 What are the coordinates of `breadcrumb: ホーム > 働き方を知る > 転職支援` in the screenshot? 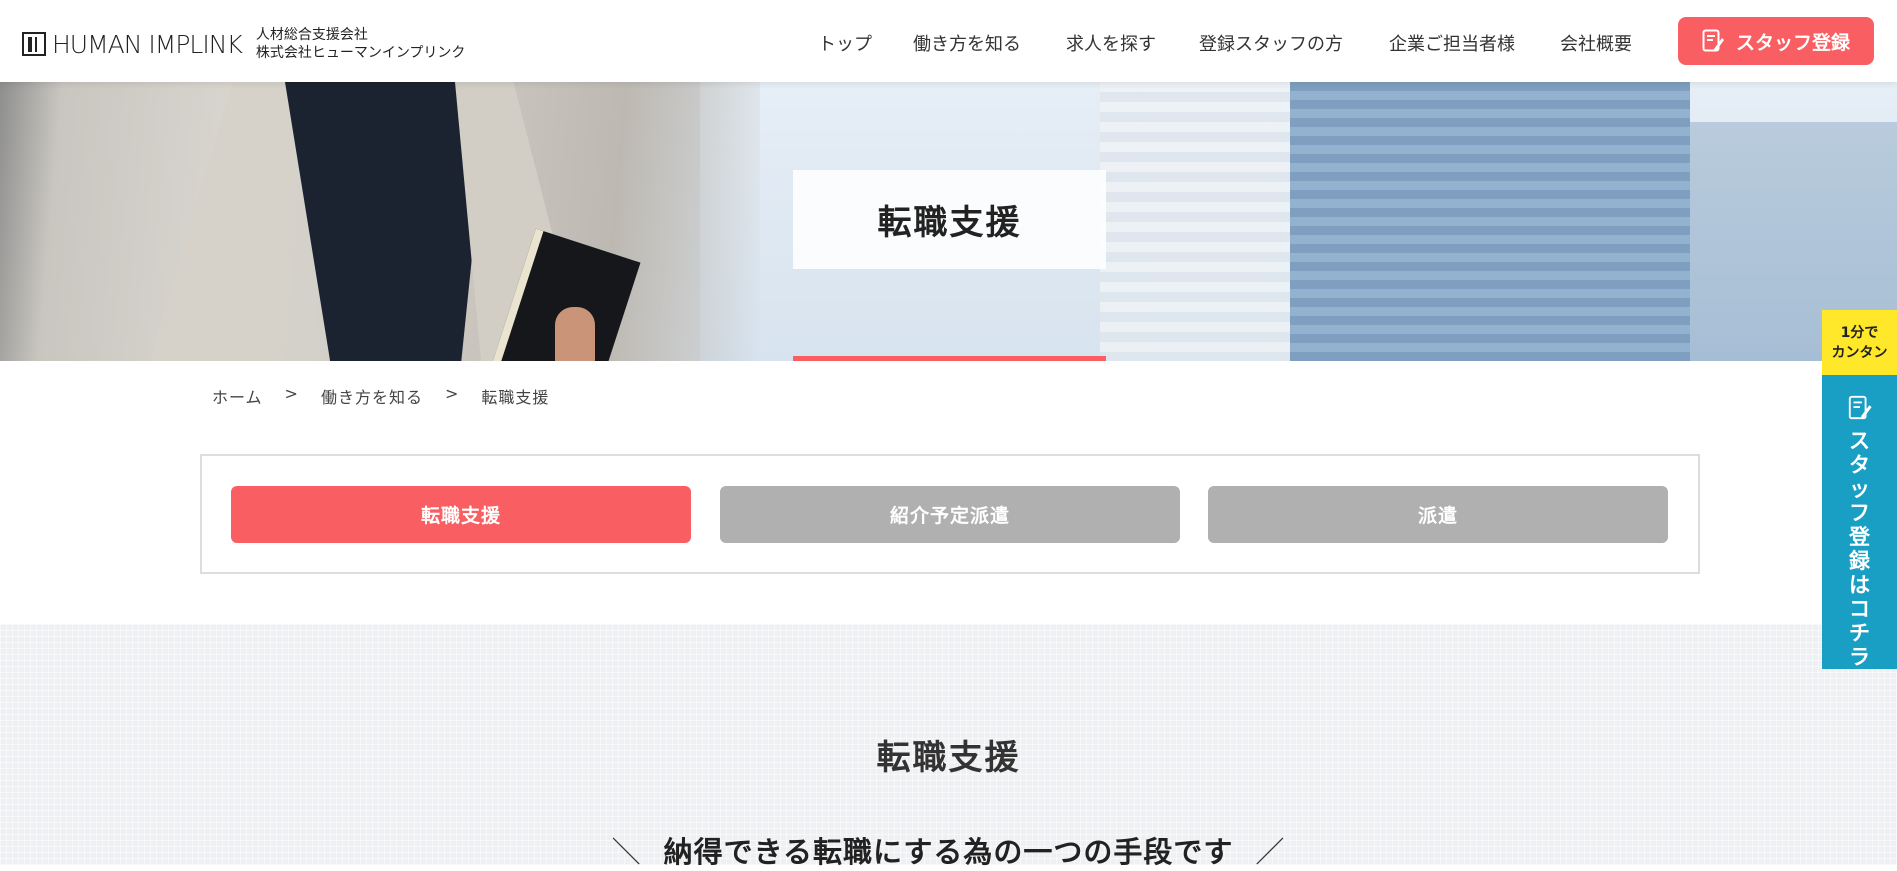 It's located at (380, 396).